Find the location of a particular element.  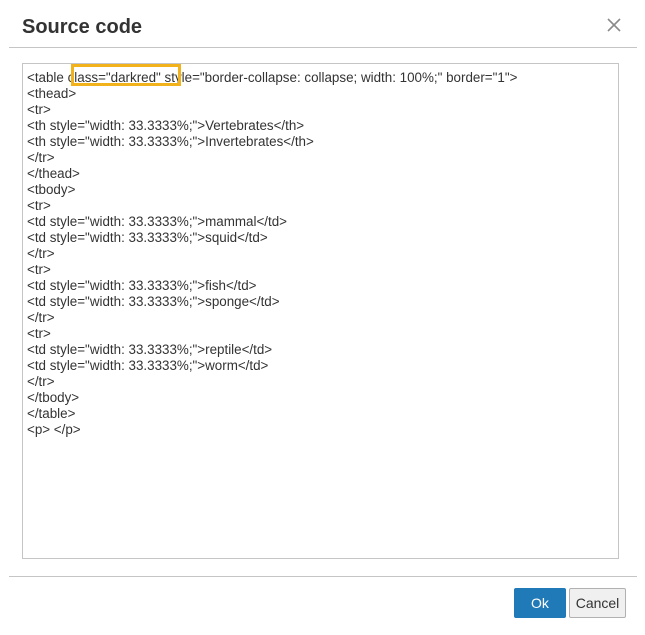

code-line: <td style="width: 33.3333%;">worm</td> is located at coordinates (148, 365).